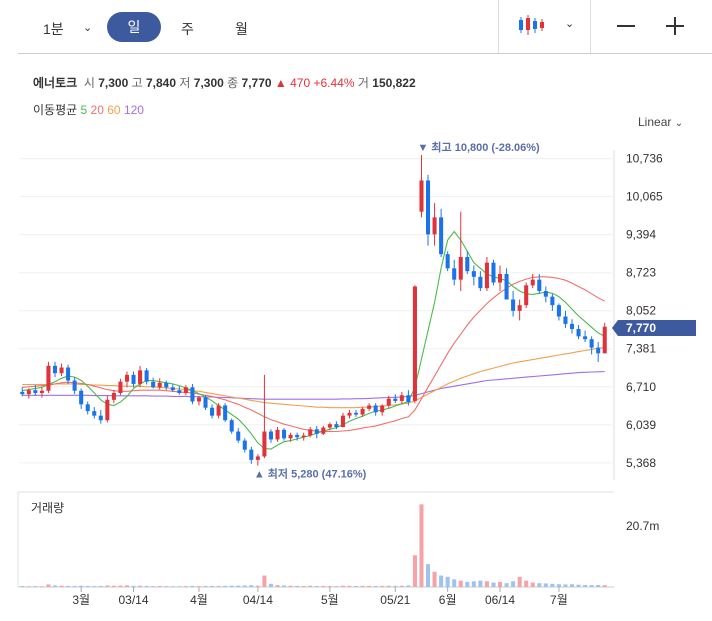 The height and width of the screenshot is (621, 712). Describe the element at coordinates (310, 474) in the screenshot. I see `min-annotation: ▲ 최저 5,280 (47.16%)` at that location.